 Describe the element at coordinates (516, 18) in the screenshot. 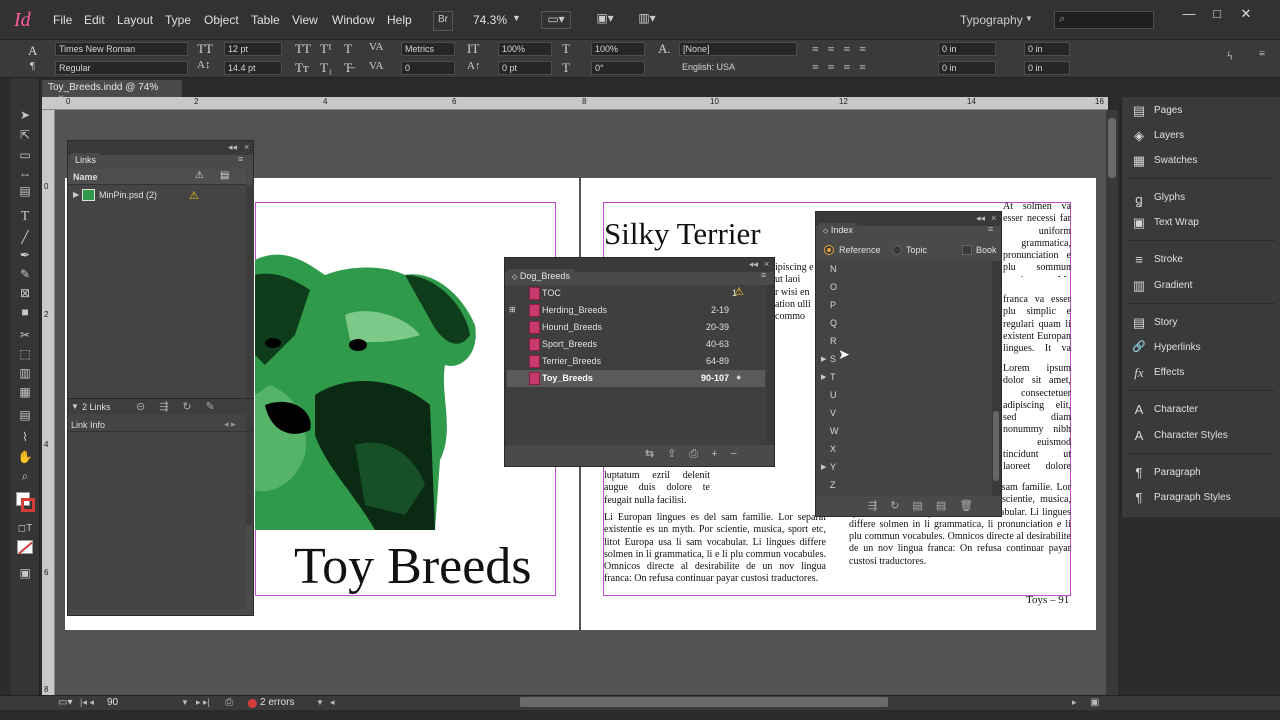

I see `zoom-dropdown-icon: ▼` at that location.